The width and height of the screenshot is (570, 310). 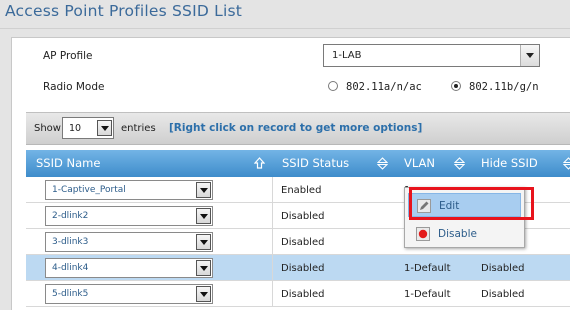 What do you see at coordinates (509, 163) in the screenshot?
I see `col-hide-ssid: Hide SSID` at bounding box center [509, 163].